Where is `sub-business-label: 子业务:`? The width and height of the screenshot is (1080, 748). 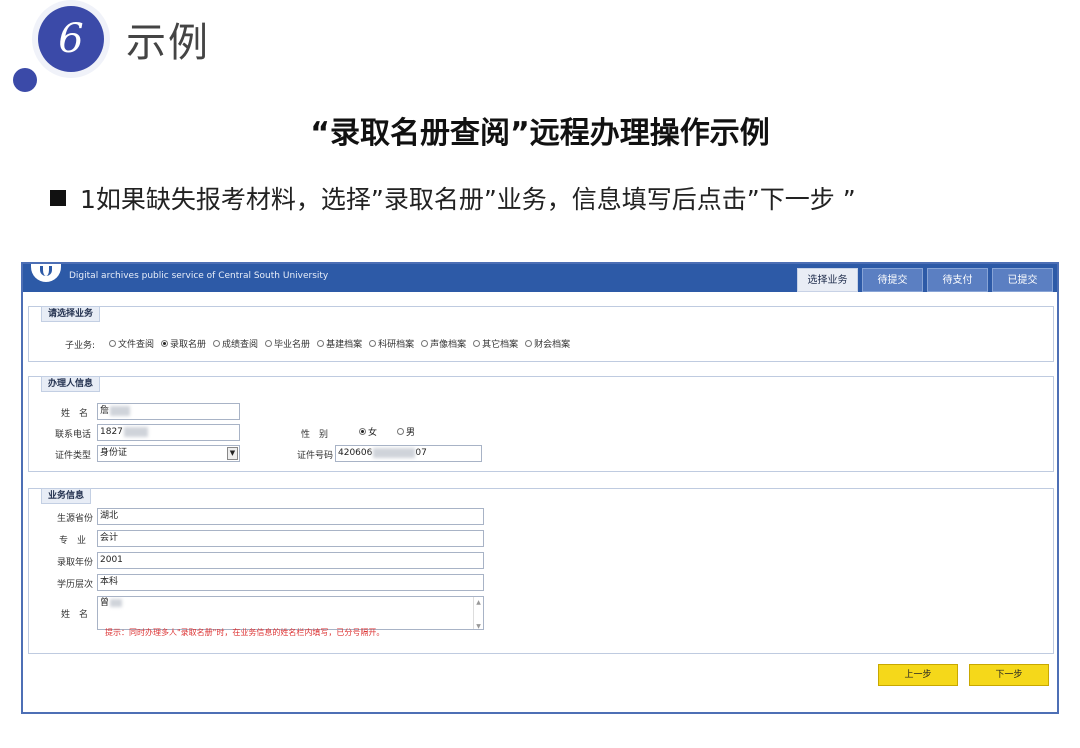
sub-business-label: 子业务: is located at coordinates (80, 346).